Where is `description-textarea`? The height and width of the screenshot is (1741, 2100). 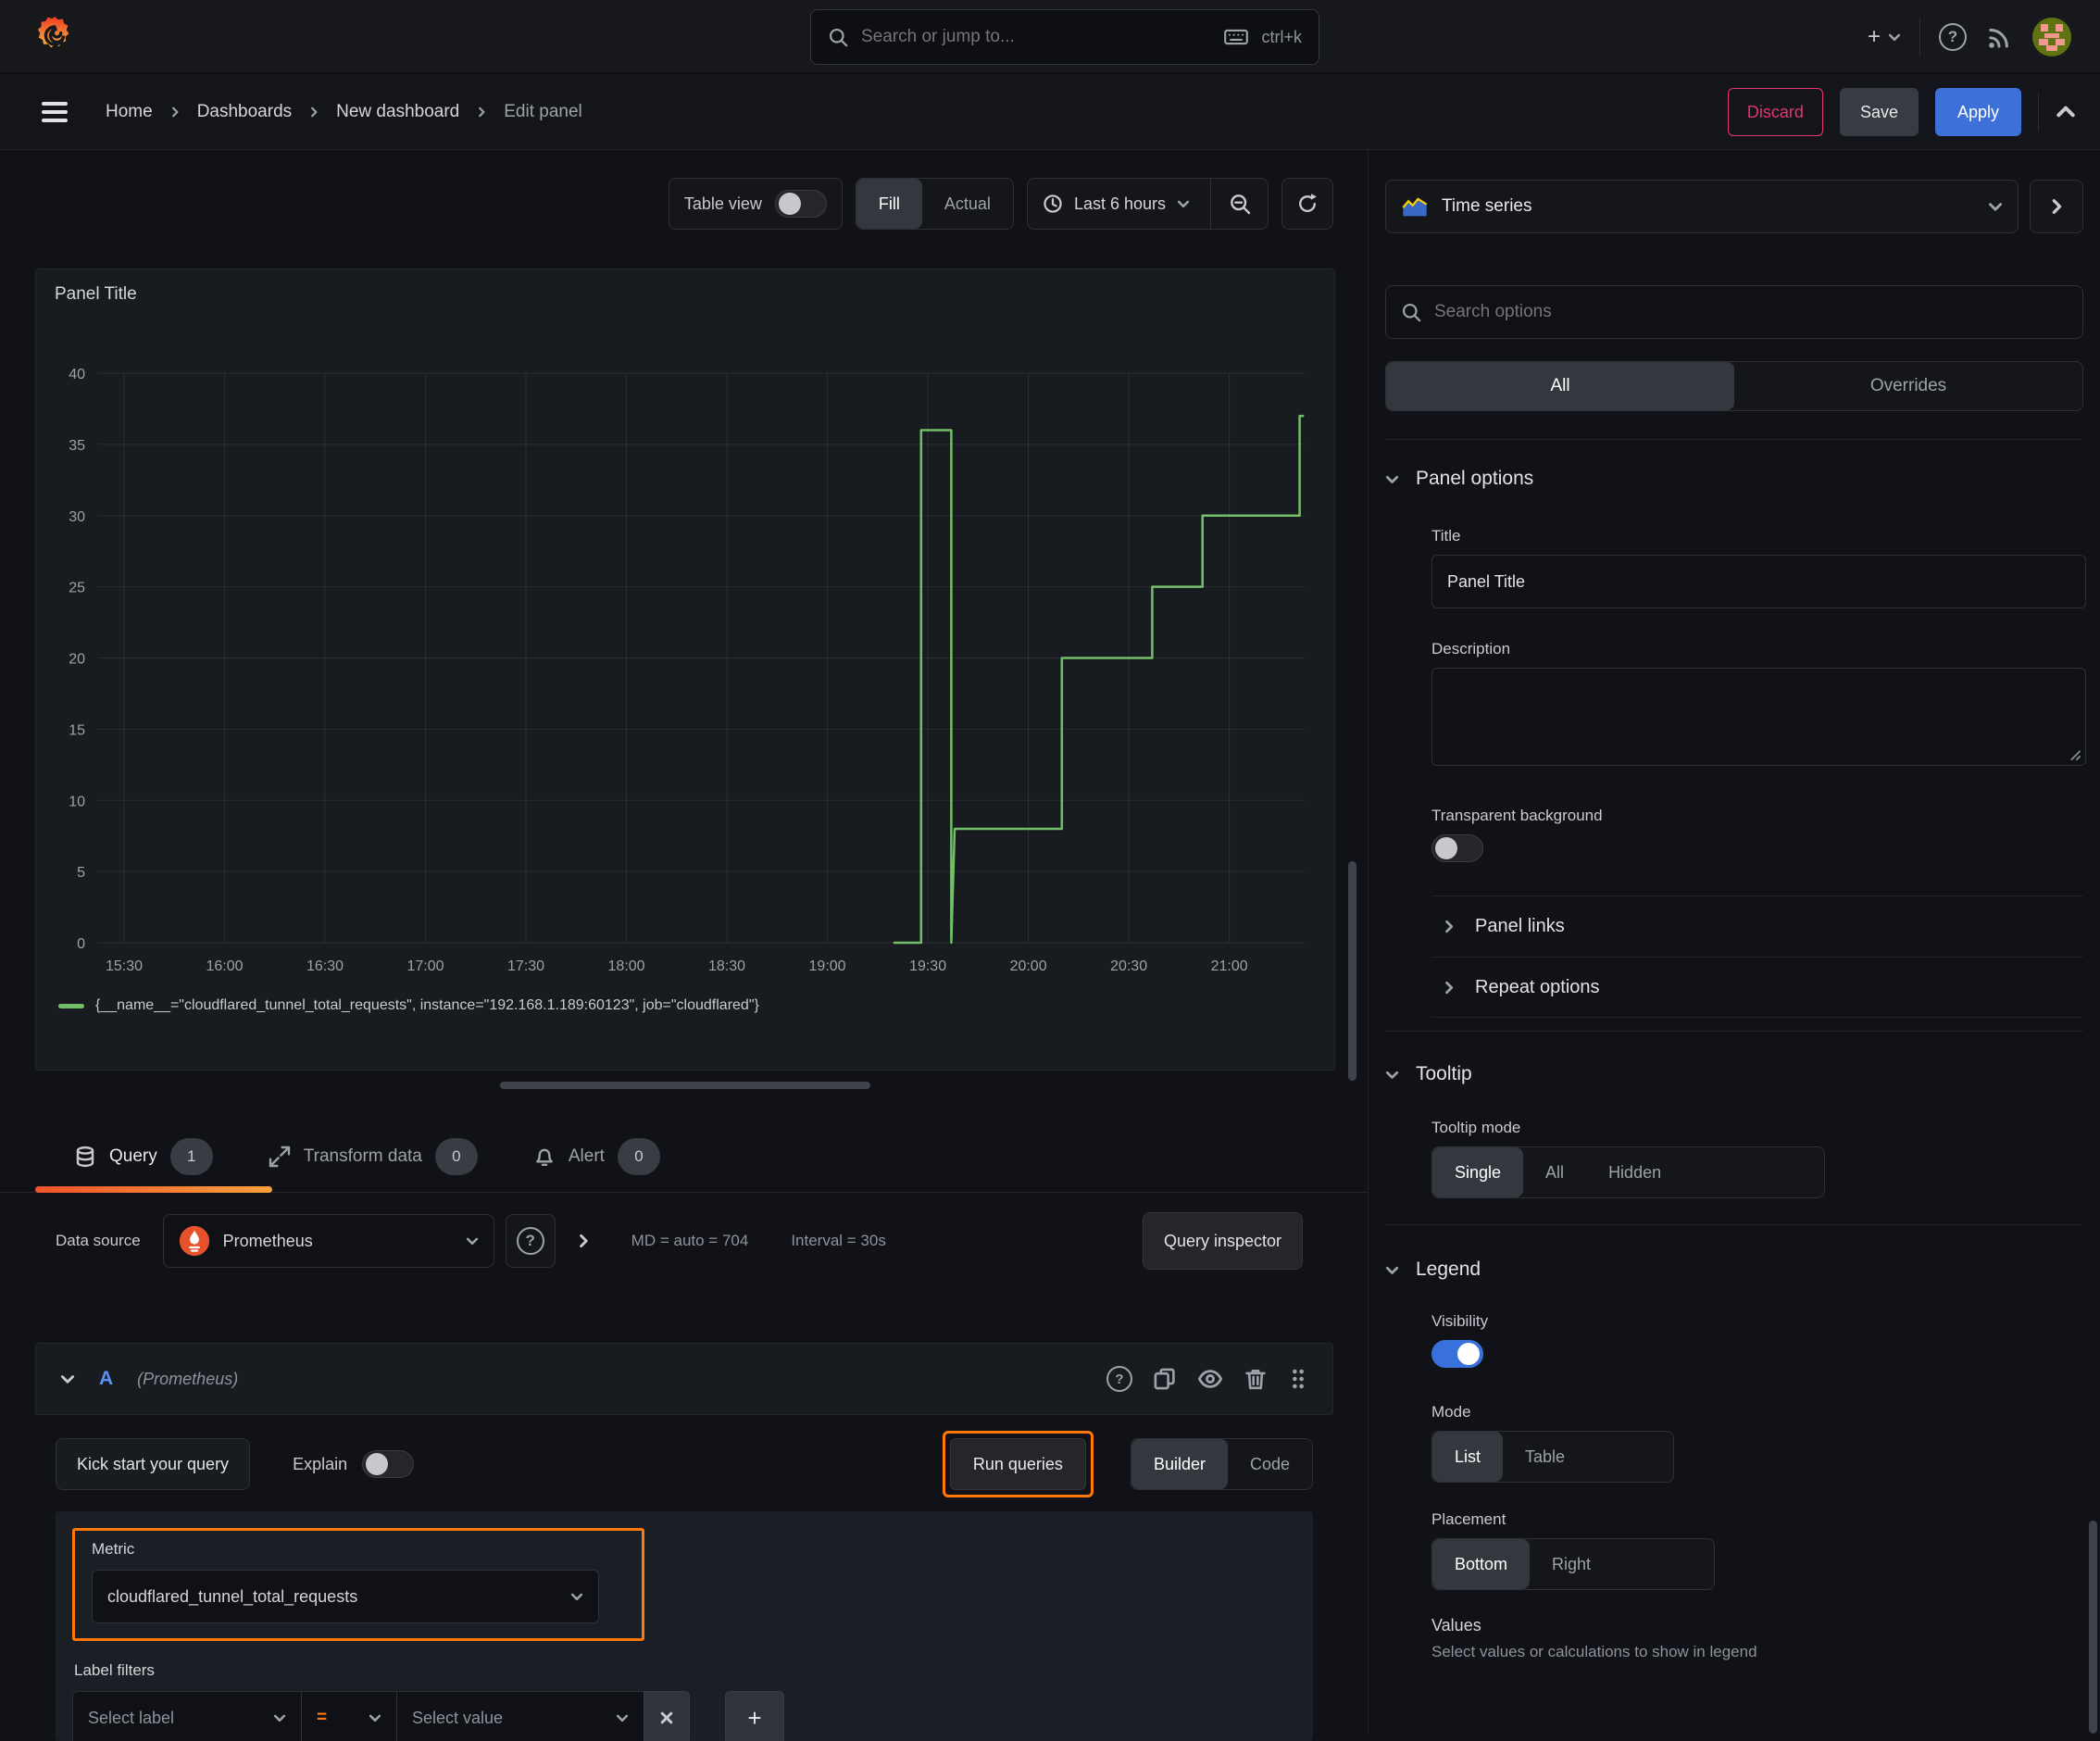 description-textarea is located at coordinates (1758, 717).